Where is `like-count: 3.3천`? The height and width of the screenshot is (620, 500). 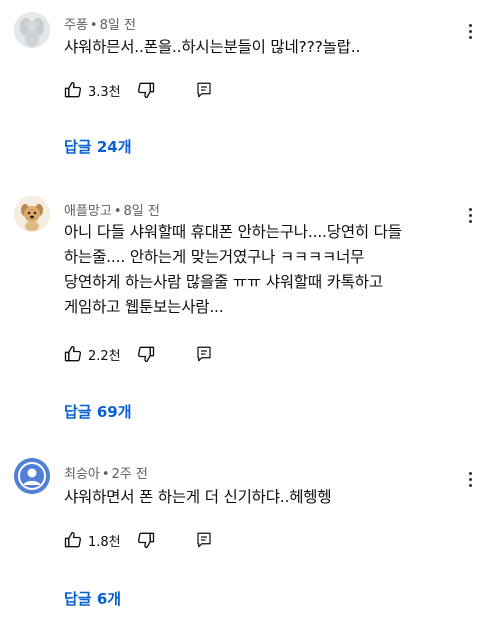 like-count: 3.3천 is located at coordinates (104, 92).